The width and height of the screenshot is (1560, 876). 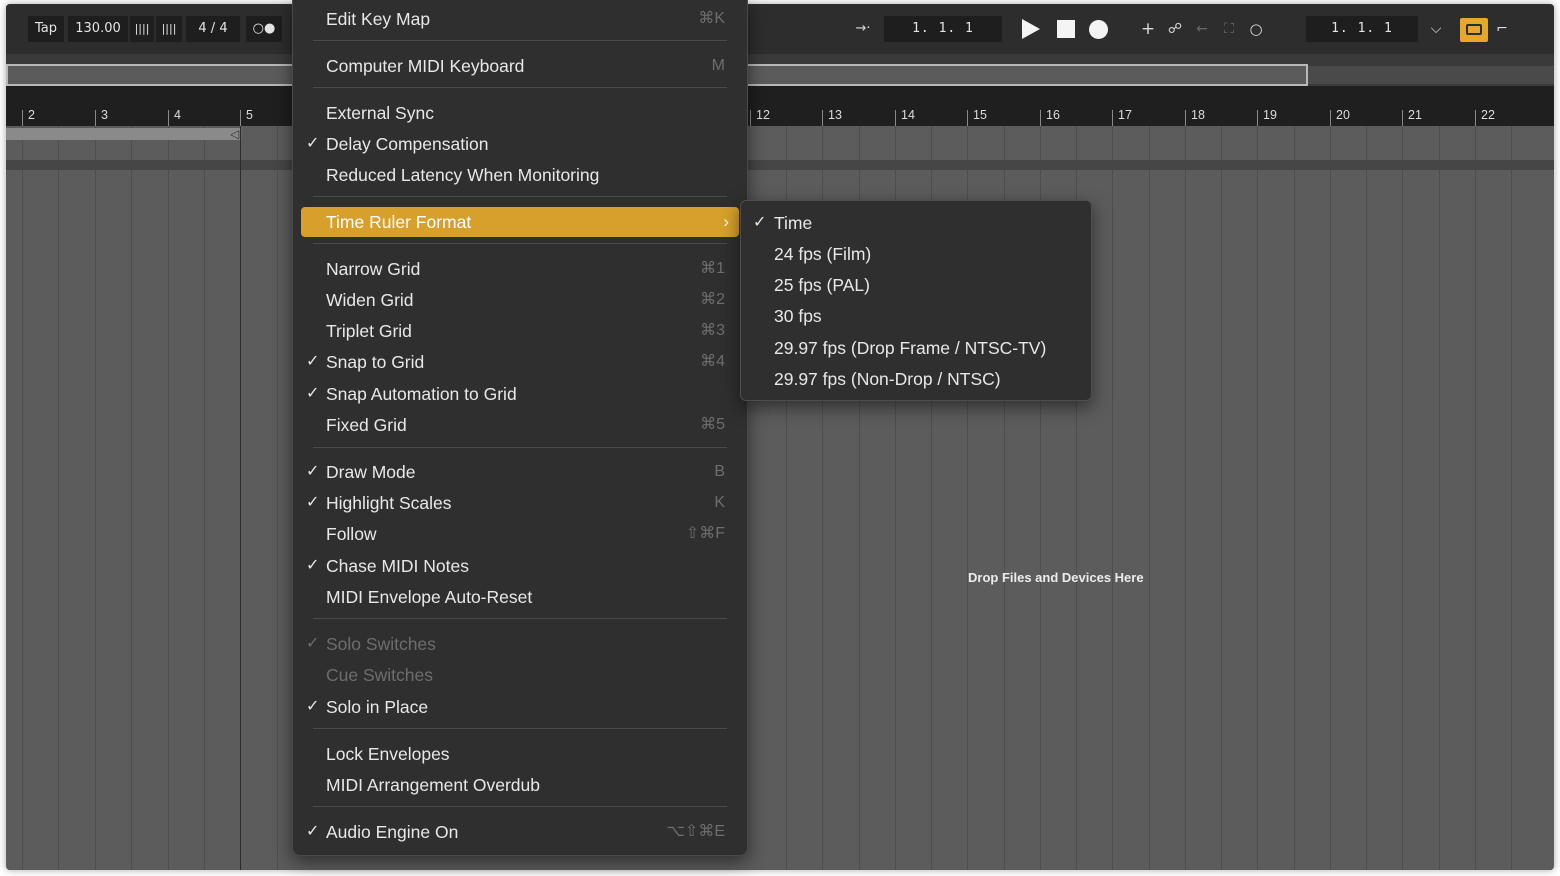 I want to click on menu-item-follow: Follow ⇧⌘F, so click(x=520, y=534).